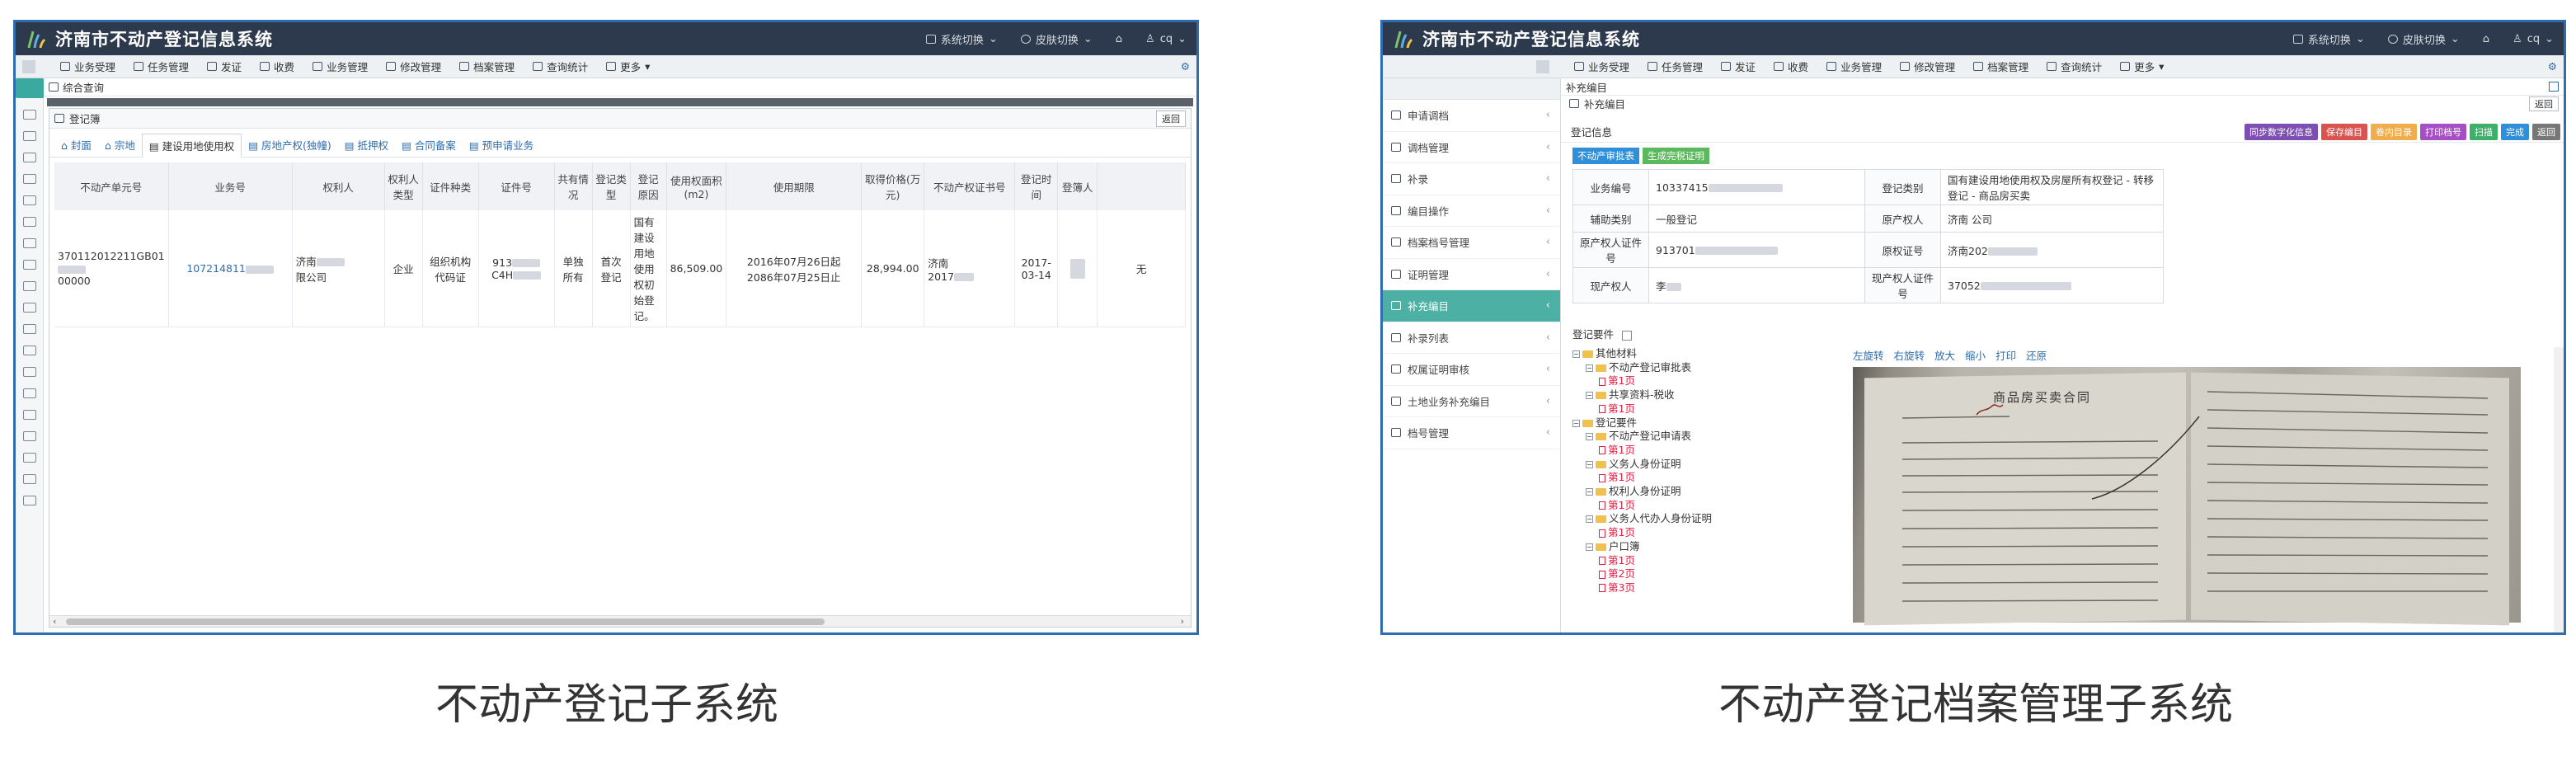 This screenshot has width=2576, height=757. I want to click on sidebar-item: 证明管理 ‹, so click(1471, 275).